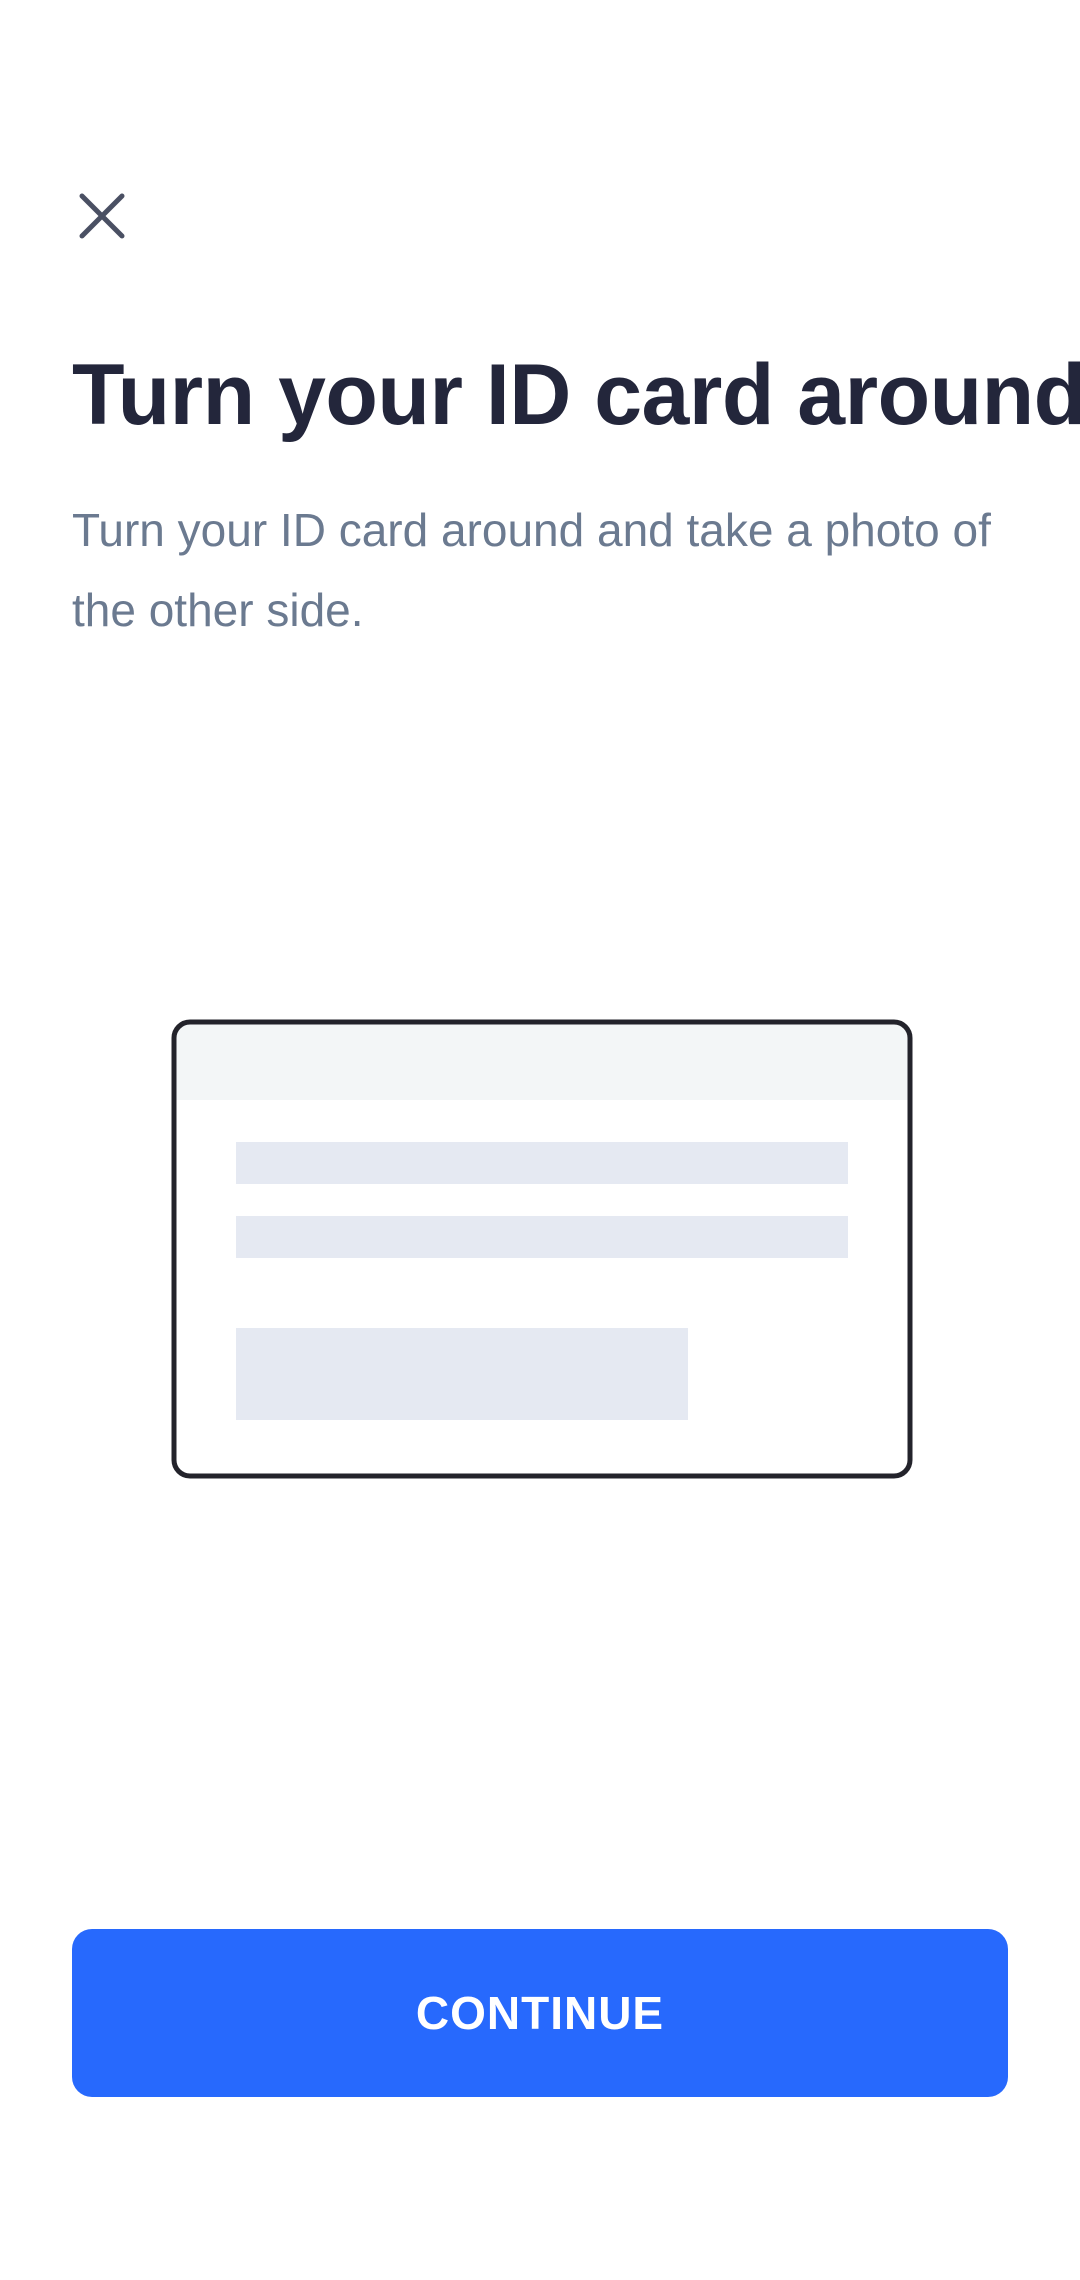 This screenshot has width=1080, height=2280. I want to click on id-card-back-illustration, so click(542, 1249).